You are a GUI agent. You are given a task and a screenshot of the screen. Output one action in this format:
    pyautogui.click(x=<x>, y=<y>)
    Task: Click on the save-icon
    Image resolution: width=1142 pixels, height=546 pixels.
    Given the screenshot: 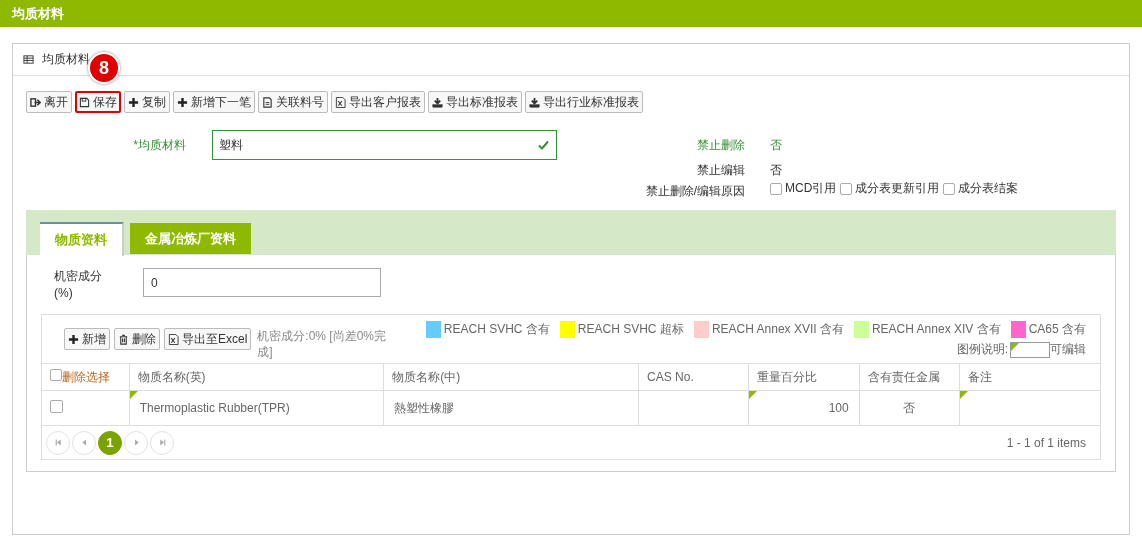 What is the action you would take?
    pyautogui.click(x=84, y=102)
    